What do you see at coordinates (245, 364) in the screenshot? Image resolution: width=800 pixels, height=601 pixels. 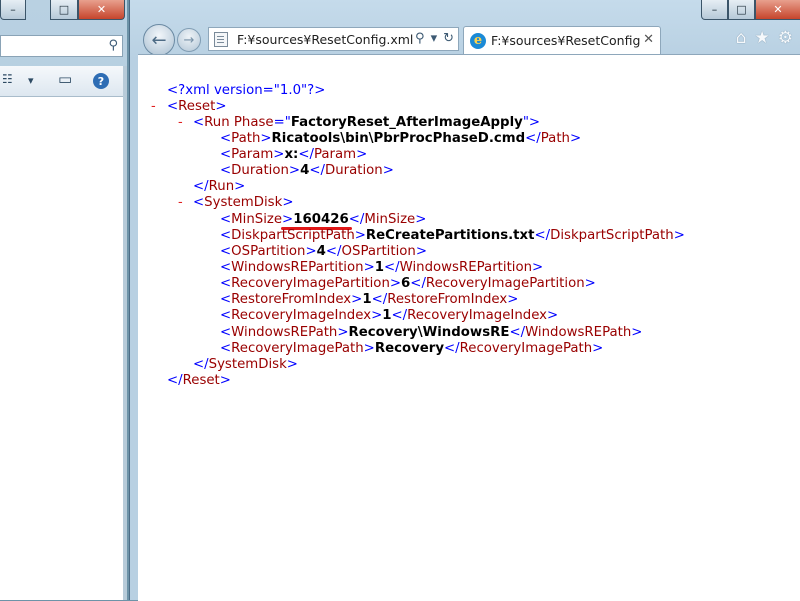 I see `systemdisk-close-tag: </SystemDisk>` at bounding box center [245, 364].